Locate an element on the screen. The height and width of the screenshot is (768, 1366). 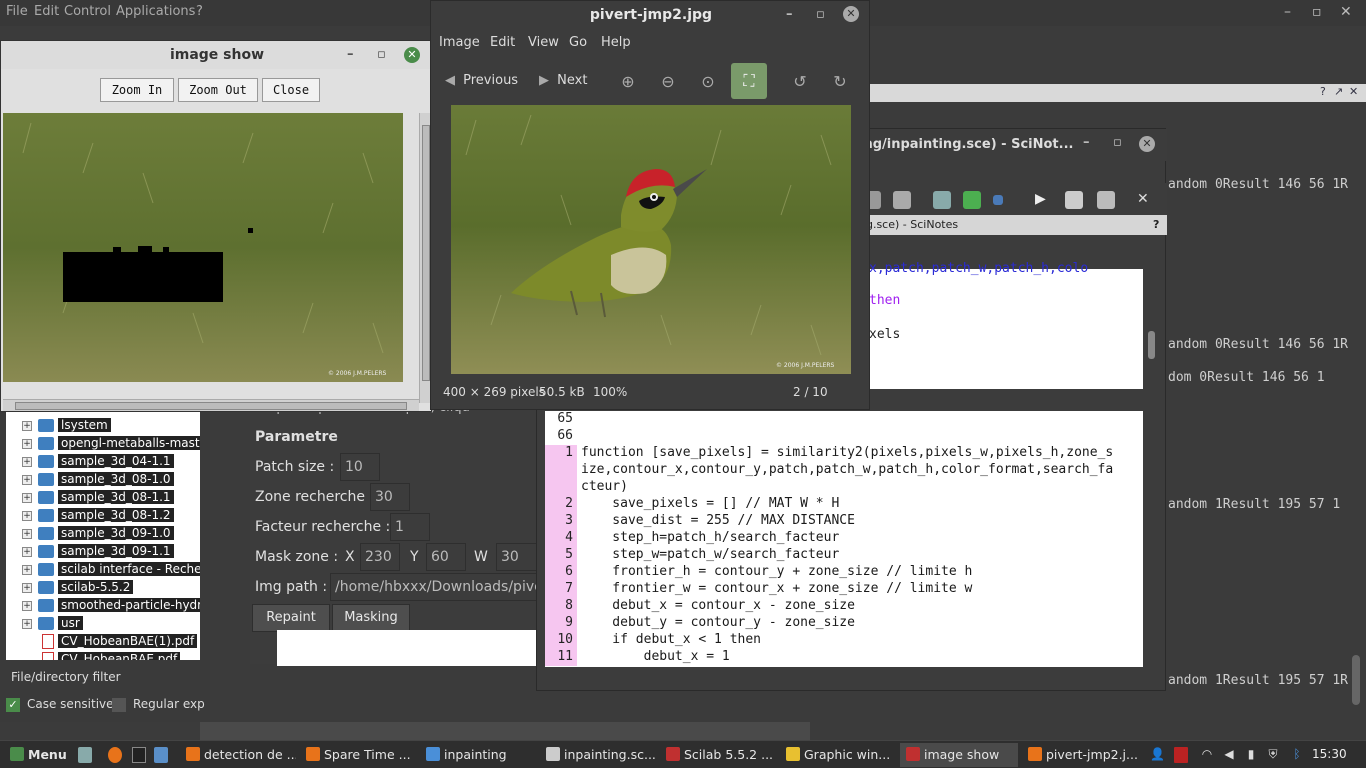
edit-icon is located at coordinates (942, 200).